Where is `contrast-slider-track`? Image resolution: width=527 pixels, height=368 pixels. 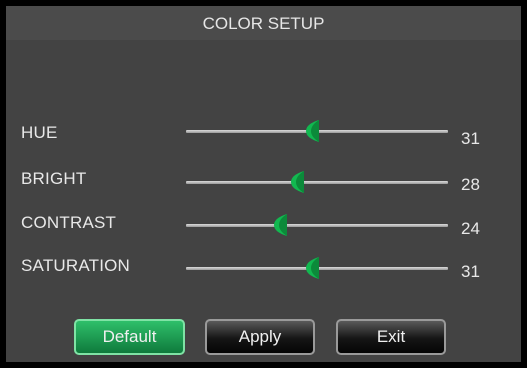 contrast-slider-track is located at coordinates (317, 225).